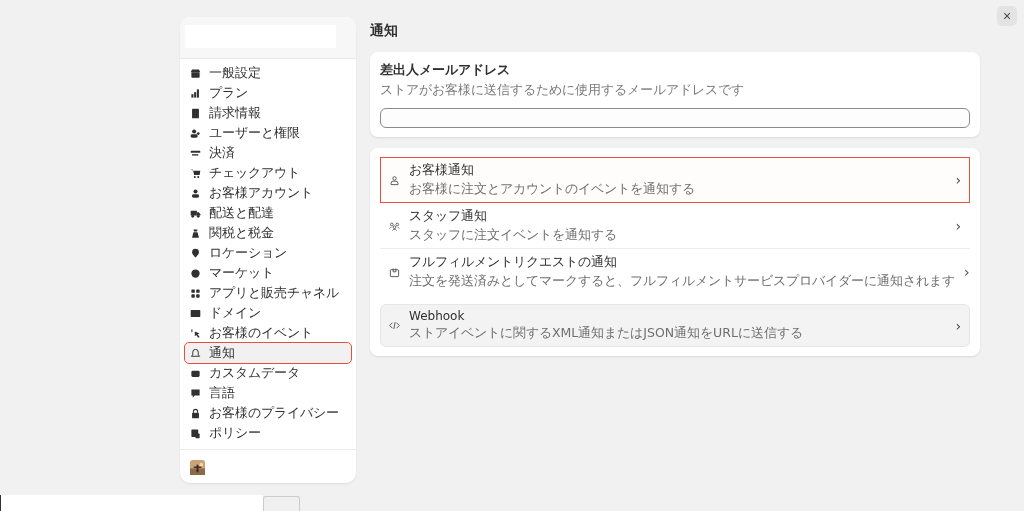 The image size is (1024, 511). What do you see at coordinates (195, 133) in the screenshot?
I see `users-icon` at bounding box center [195, 133].